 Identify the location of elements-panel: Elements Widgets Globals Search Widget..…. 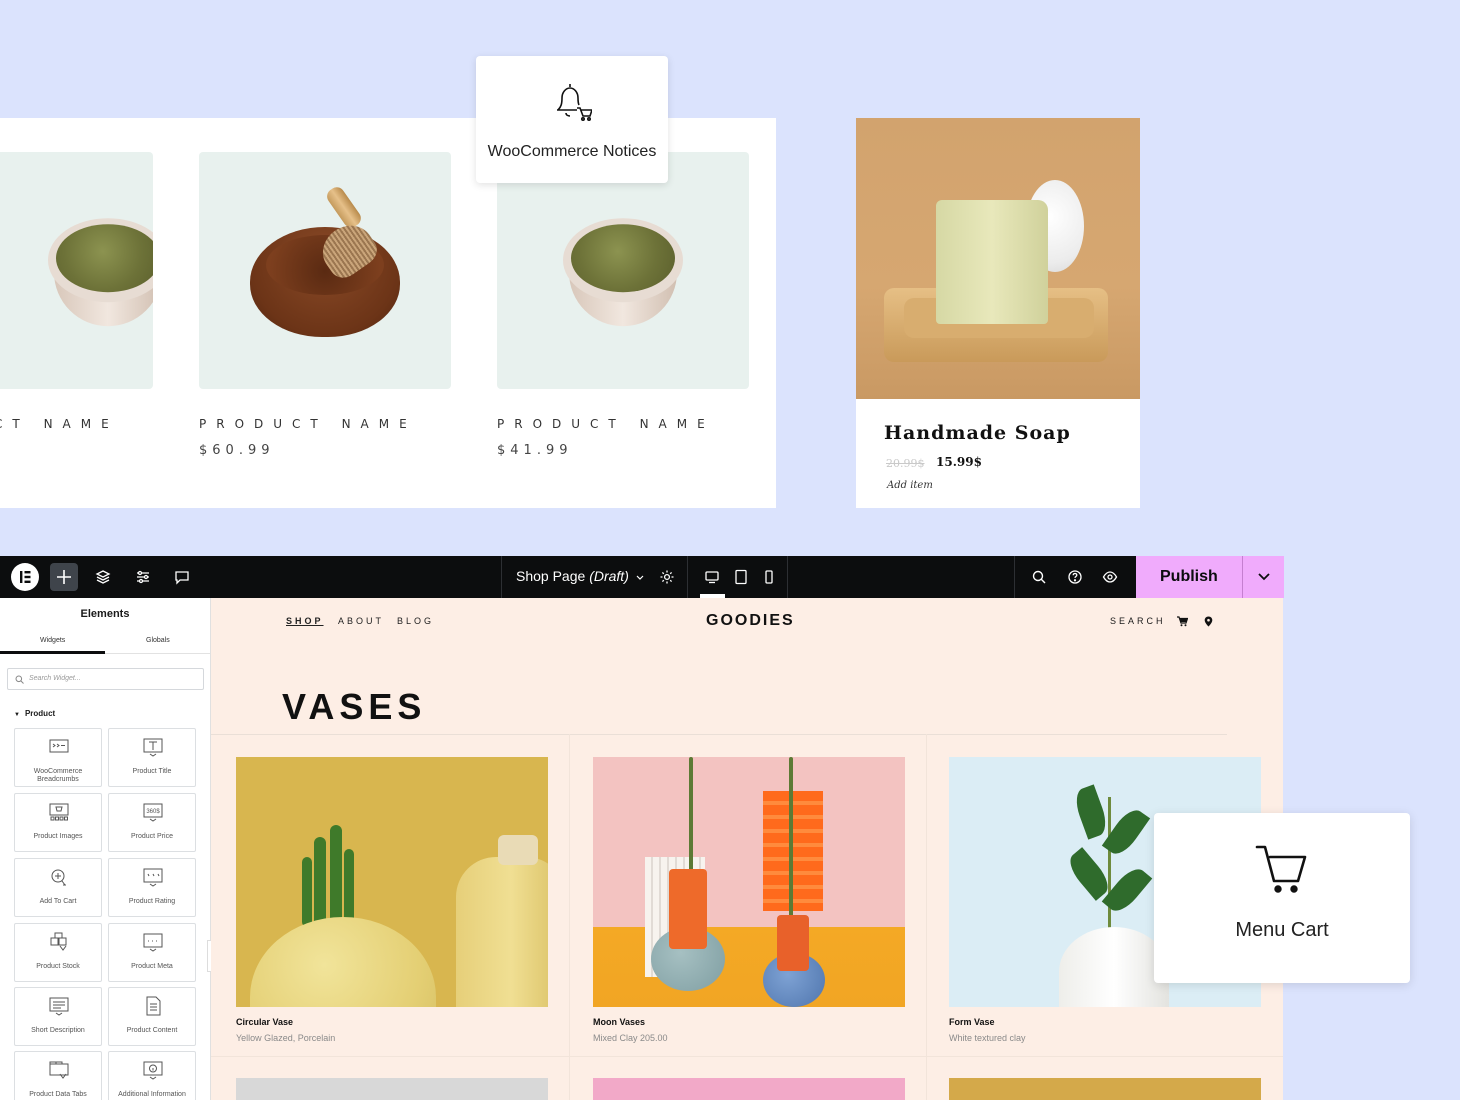
(105, 849).